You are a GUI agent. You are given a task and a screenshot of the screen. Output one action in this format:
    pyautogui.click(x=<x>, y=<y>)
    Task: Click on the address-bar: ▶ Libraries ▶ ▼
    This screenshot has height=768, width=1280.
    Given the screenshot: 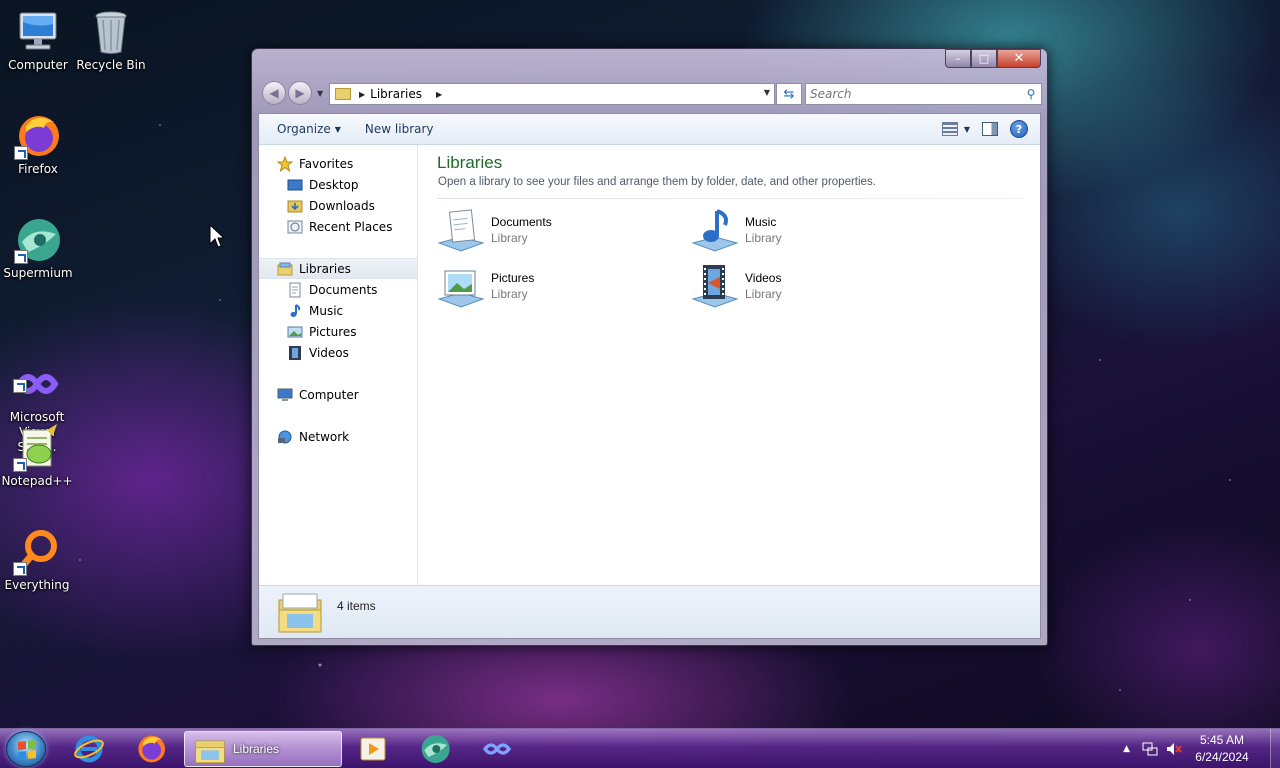 What is the action you would take?
    pyautogui.click(x=552, y=94)
    